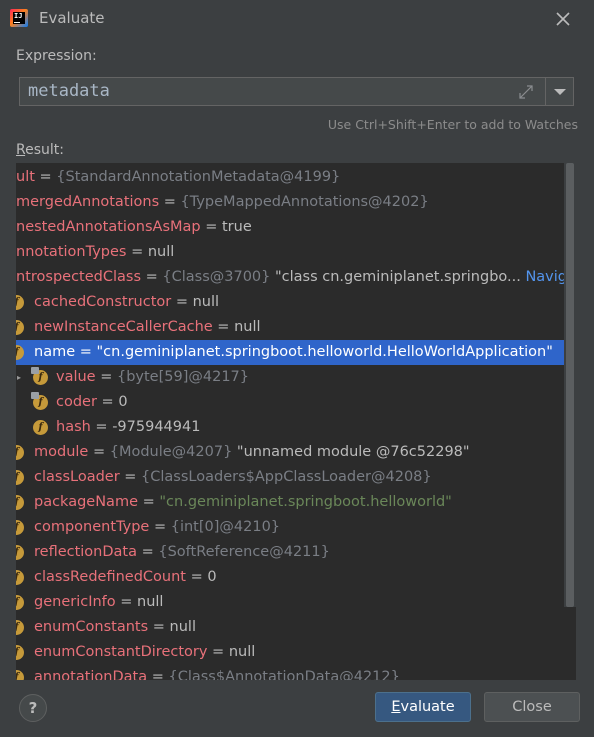 The height and width of the screenshot is (737, 594). I want to click on field-name: coder, so click(76, 402).